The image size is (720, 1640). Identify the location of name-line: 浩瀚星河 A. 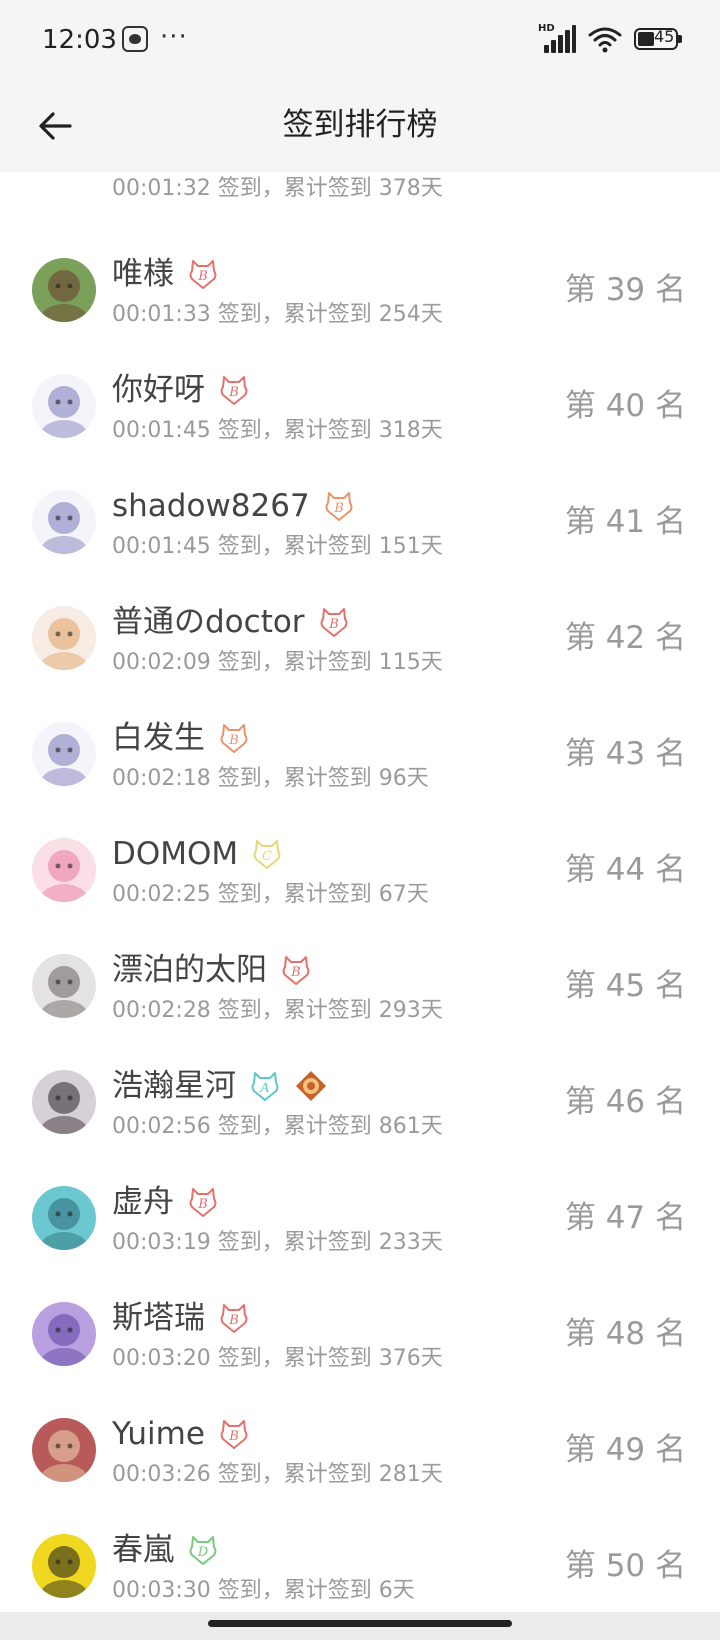
(220, 1086).